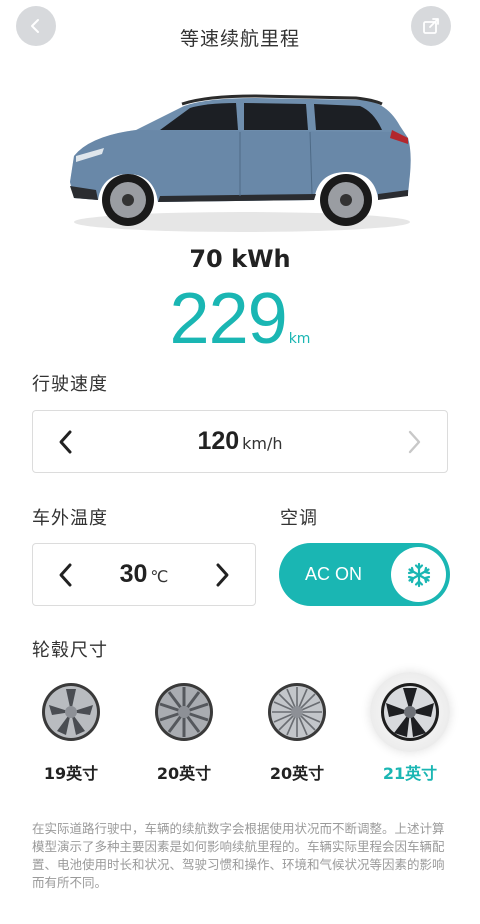 The image size is (480, 924). Describe the element at coordinates (133, 574) in the screenshot. I see `temperature-value: 30` at that location.